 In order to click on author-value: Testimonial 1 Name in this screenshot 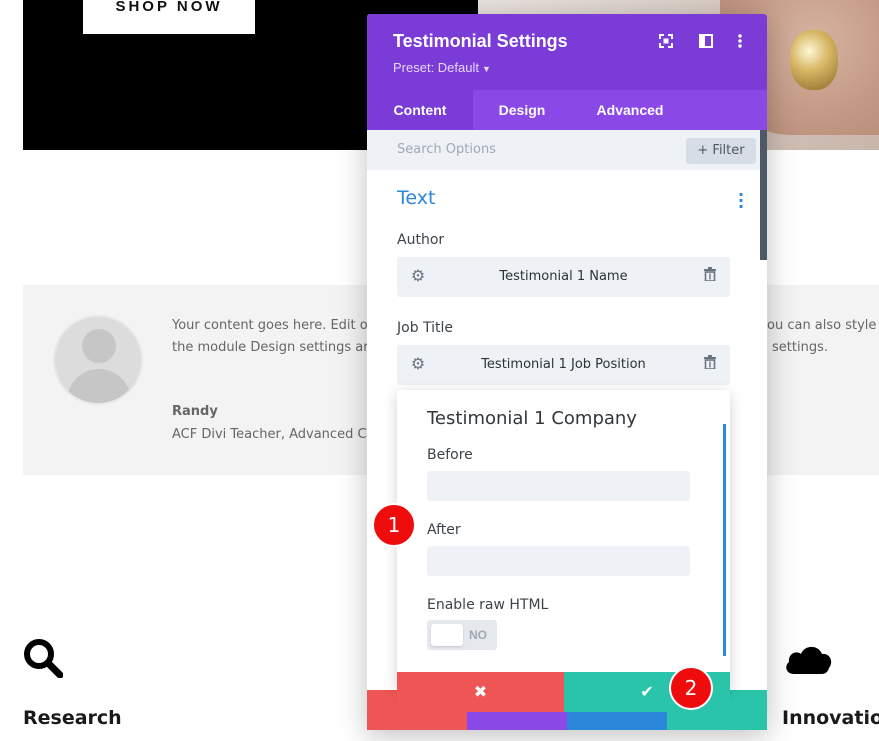, I will do `click(563, 276)`.